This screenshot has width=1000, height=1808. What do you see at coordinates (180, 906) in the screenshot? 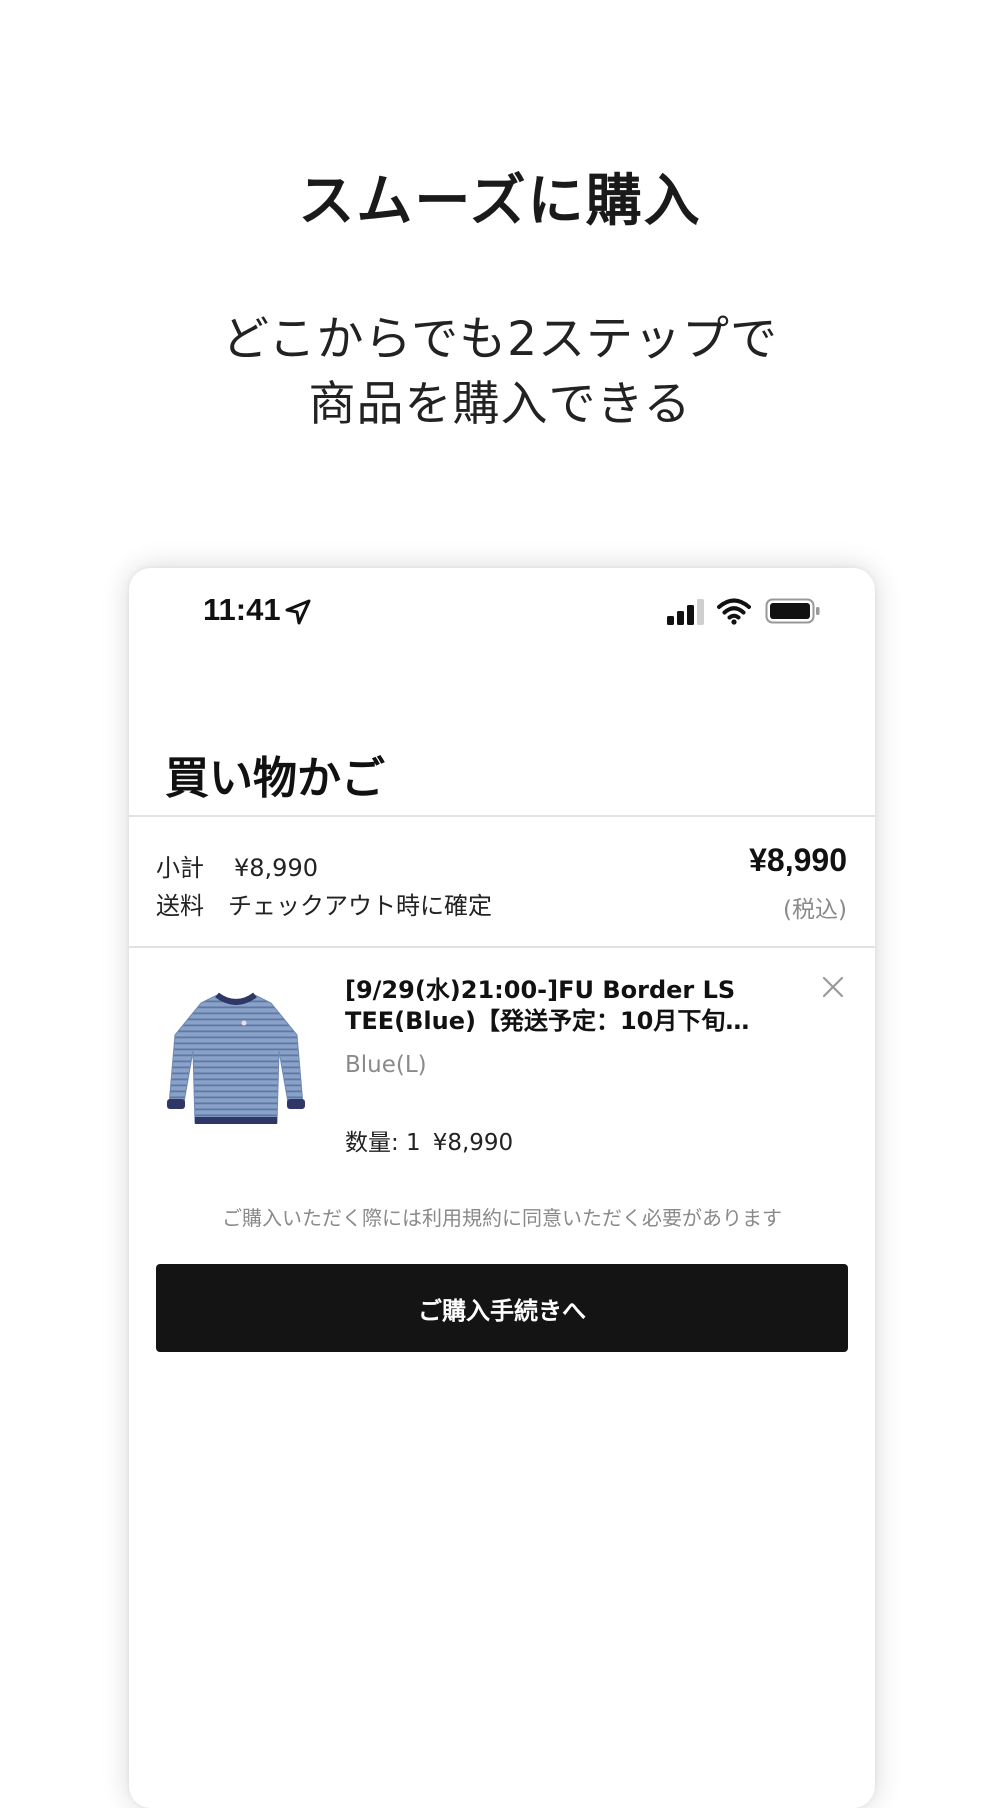
I see `shipping-label: 送料` at bounding box center [180, 906].